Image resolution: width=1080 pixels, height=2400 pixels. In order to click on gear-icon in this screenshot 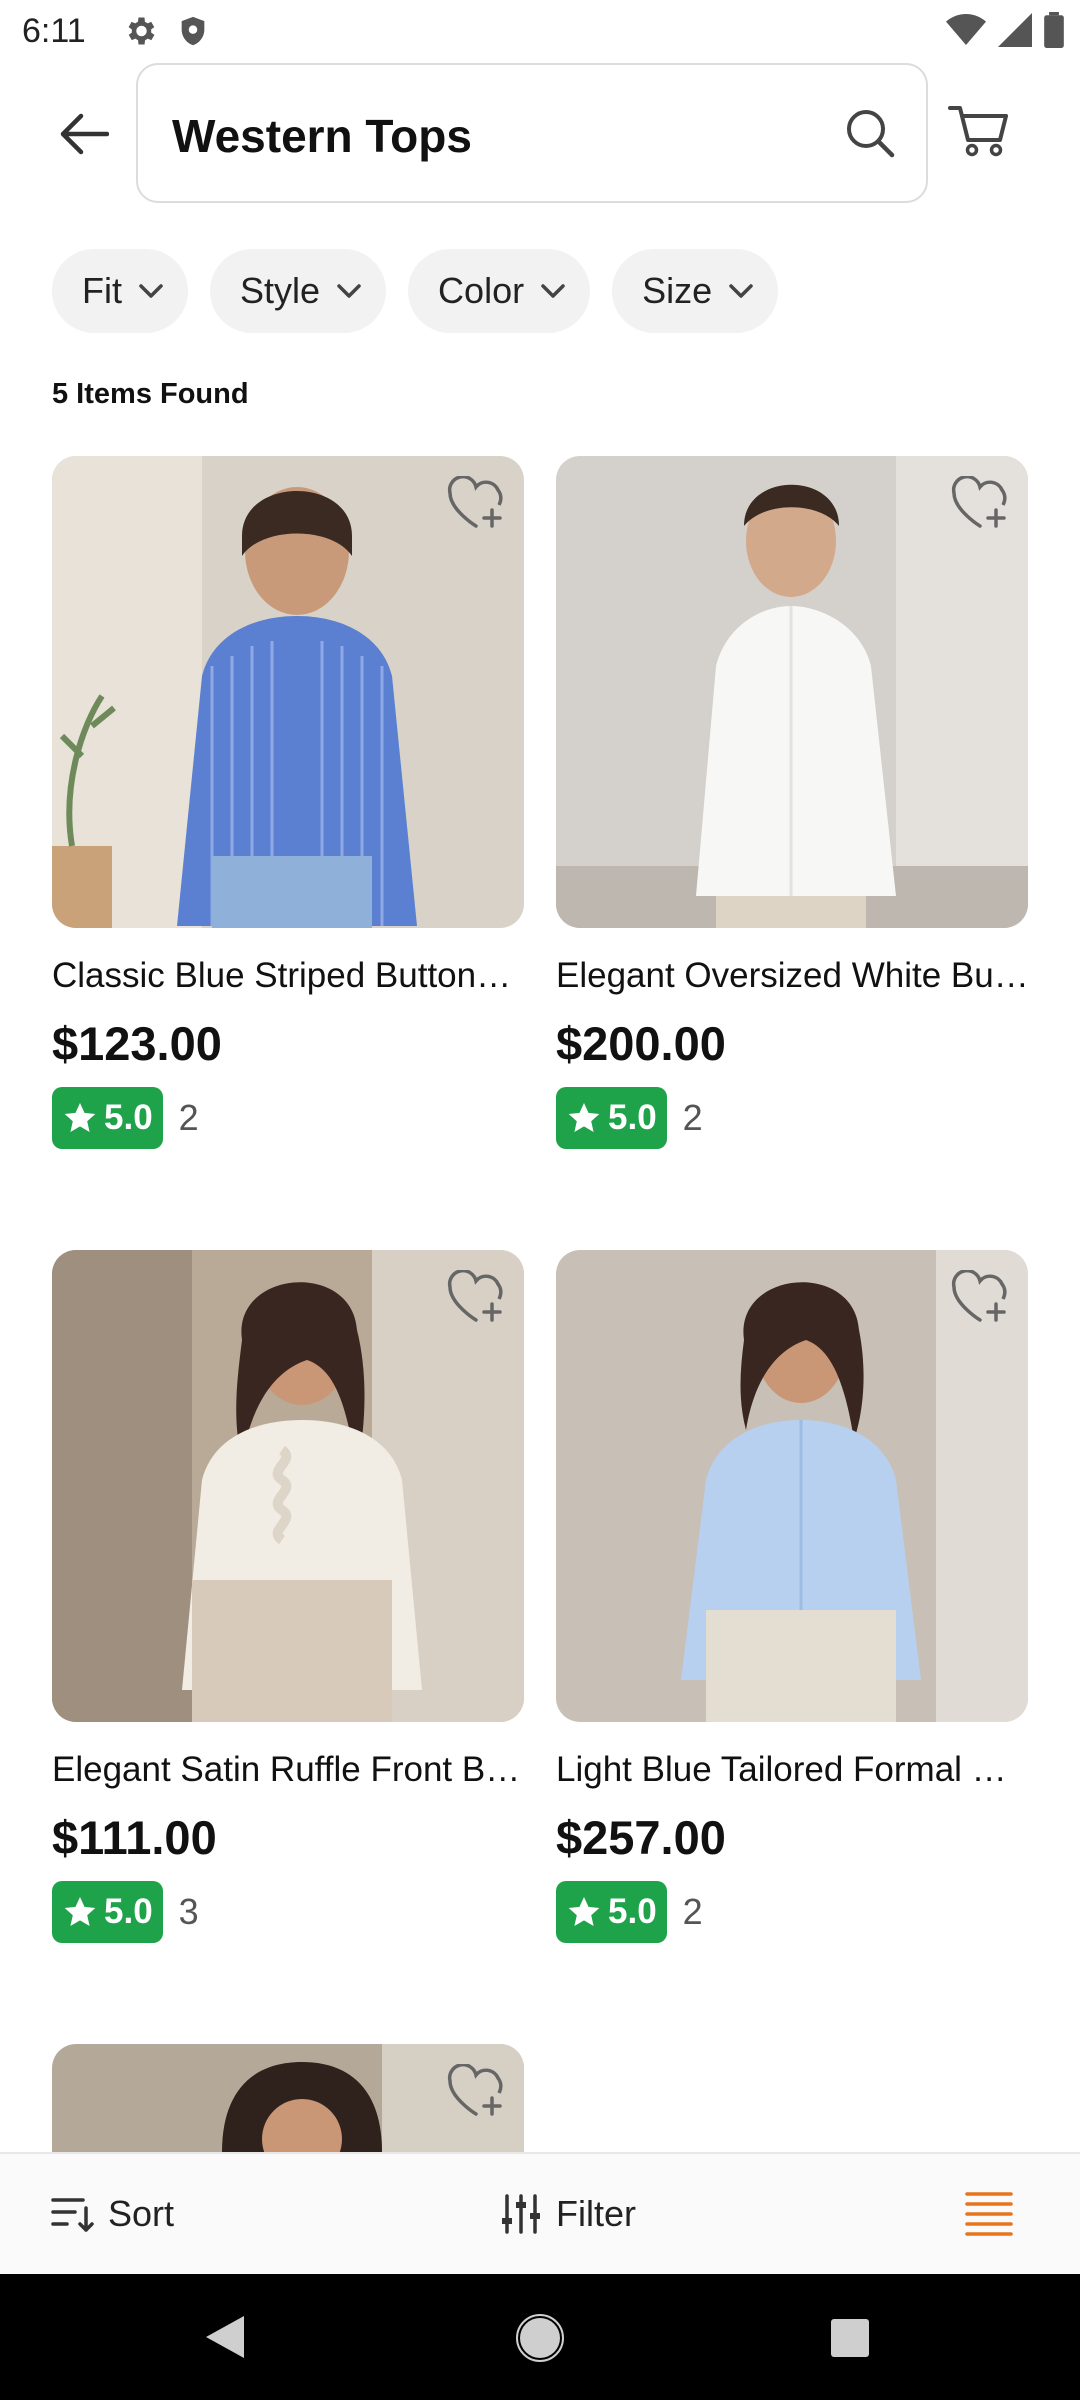, I will do `click(140, 31)`.